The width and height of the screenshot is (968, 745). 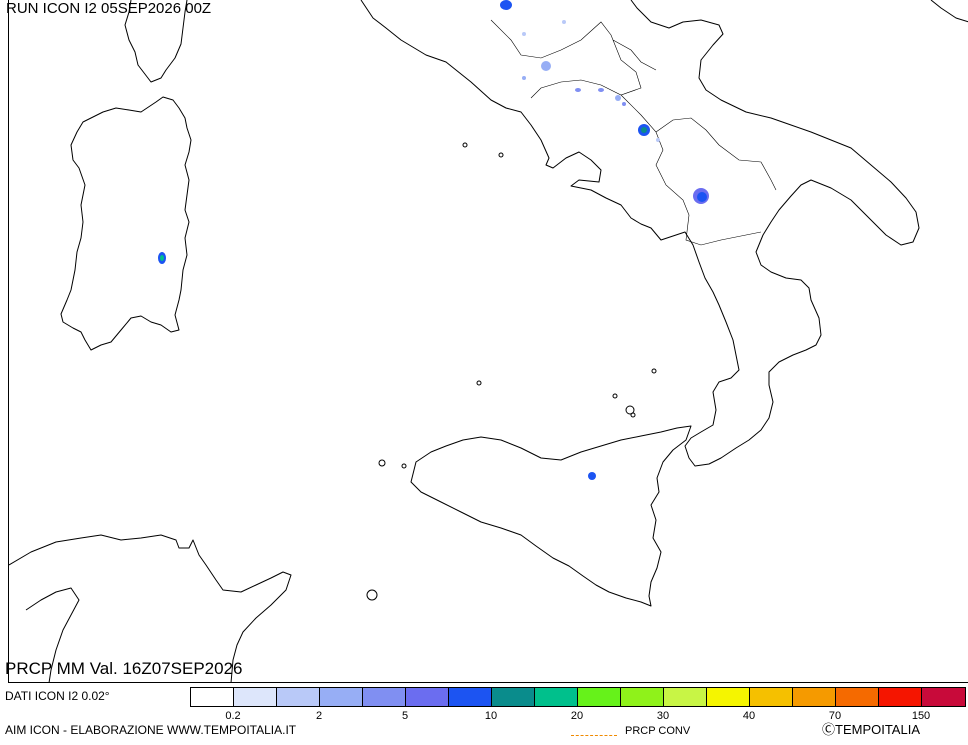 What do you see at coordinates (663, 716) in the screenshot?
I see `legend-tick-label: 30` at bounding box center [663, 716].